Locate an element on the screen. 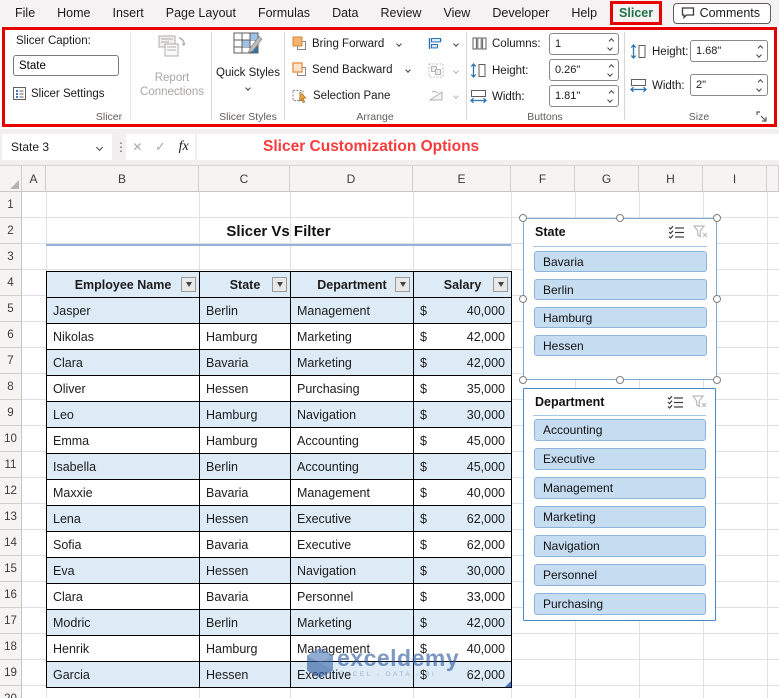  size-width-spinner: 2" is located at coordinates (729, 85).